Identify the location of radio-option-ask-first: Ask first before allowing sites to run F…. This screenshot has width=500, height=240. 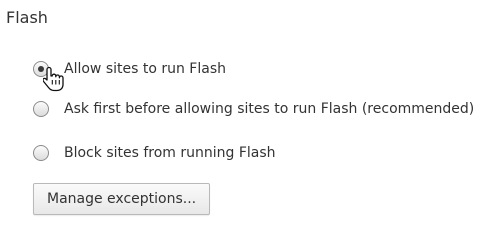
(253, 109).